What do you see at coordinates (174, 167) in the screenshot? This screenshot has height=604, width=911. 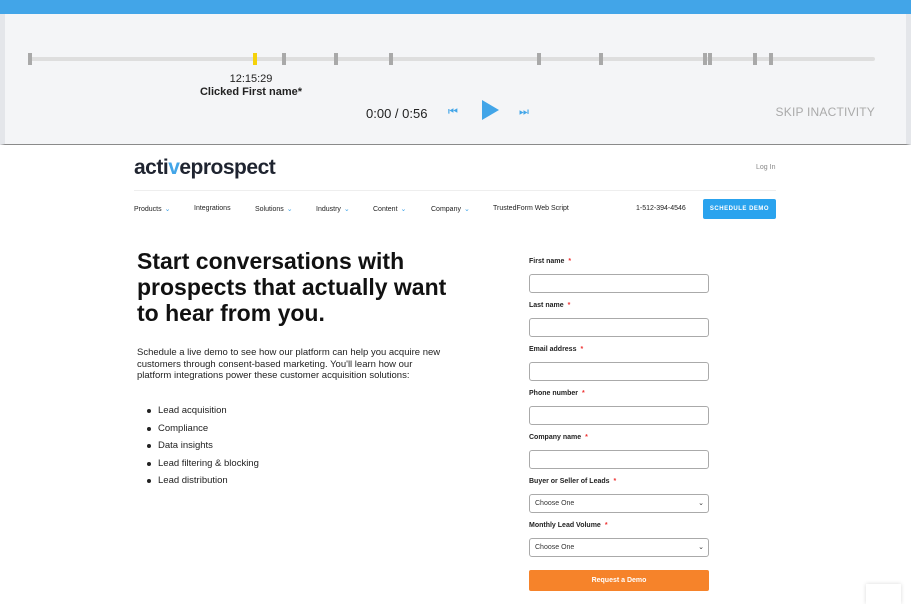 I see `logo-accent: v` at bounding box center [174, 167].